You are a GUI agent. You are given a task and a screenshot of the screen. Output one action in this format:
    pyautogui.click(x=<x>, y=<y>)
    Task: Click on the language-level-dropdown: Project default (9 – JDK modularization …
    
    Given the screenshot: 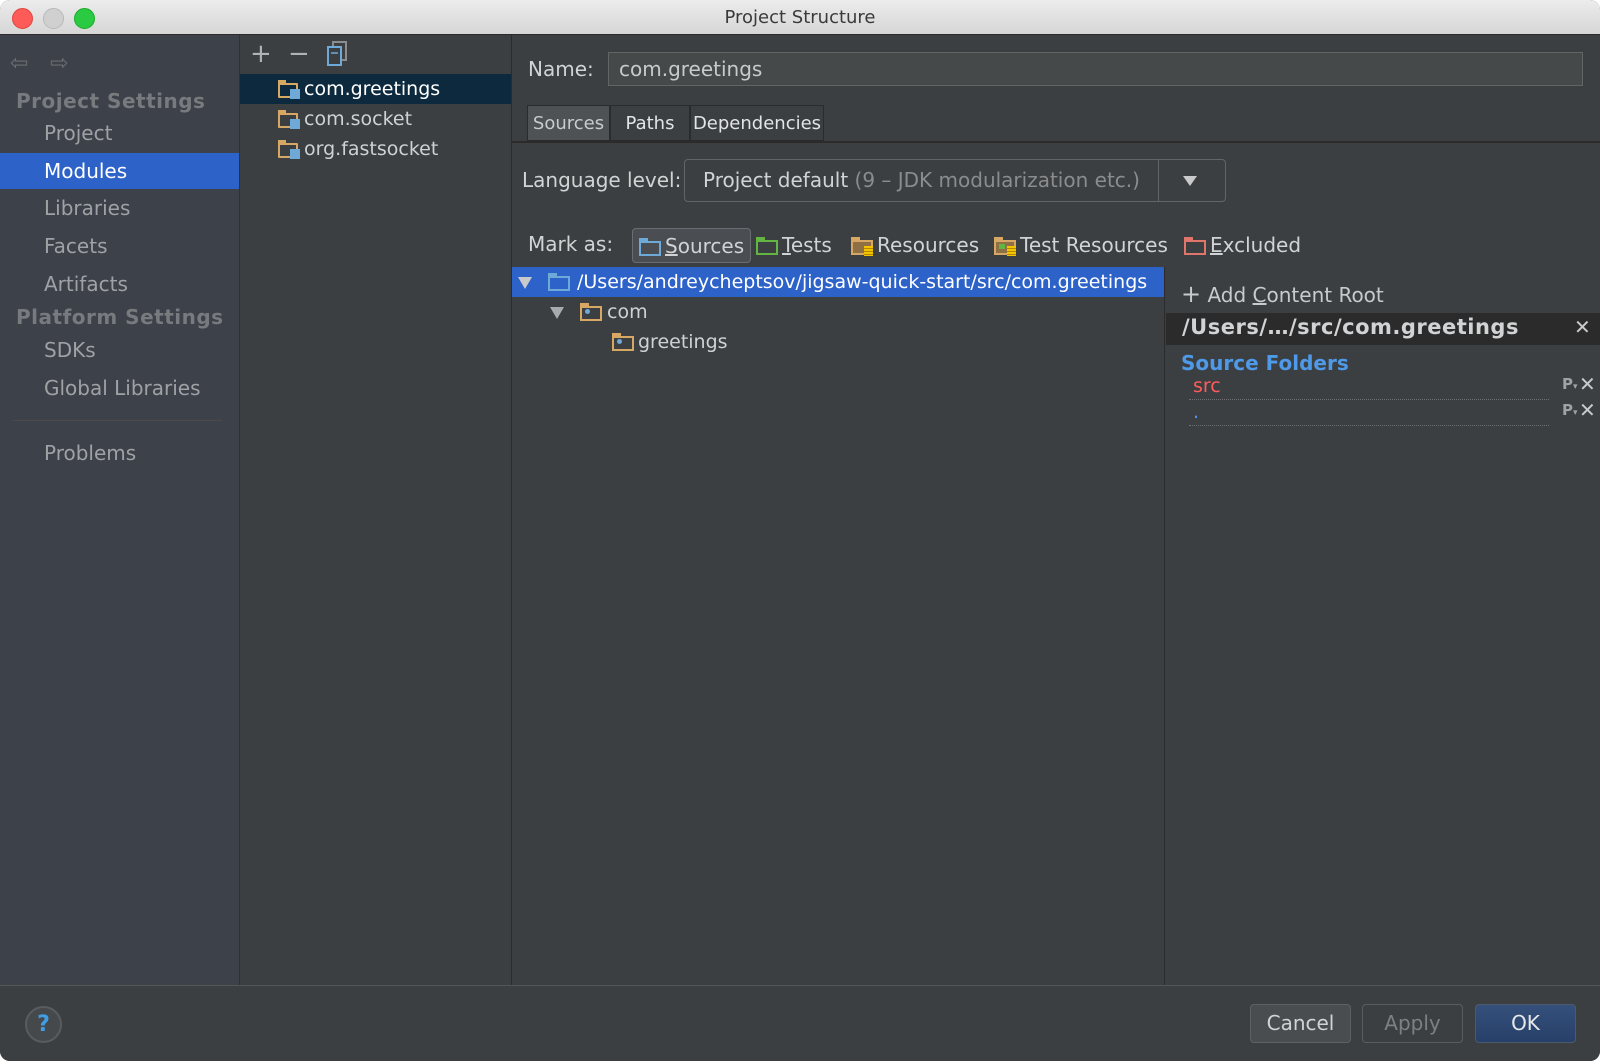 What is the action you would take?
    pyautogui.click(x=955, y=180)
    